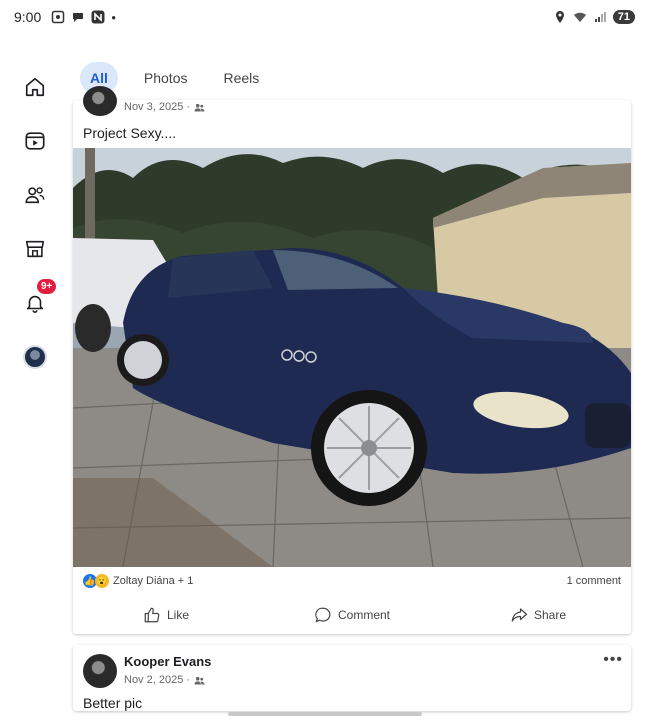 This screenshot has height=720, width=649. I want to click on post-meta: Nov 3, 2025 ·, so click(164, 107).